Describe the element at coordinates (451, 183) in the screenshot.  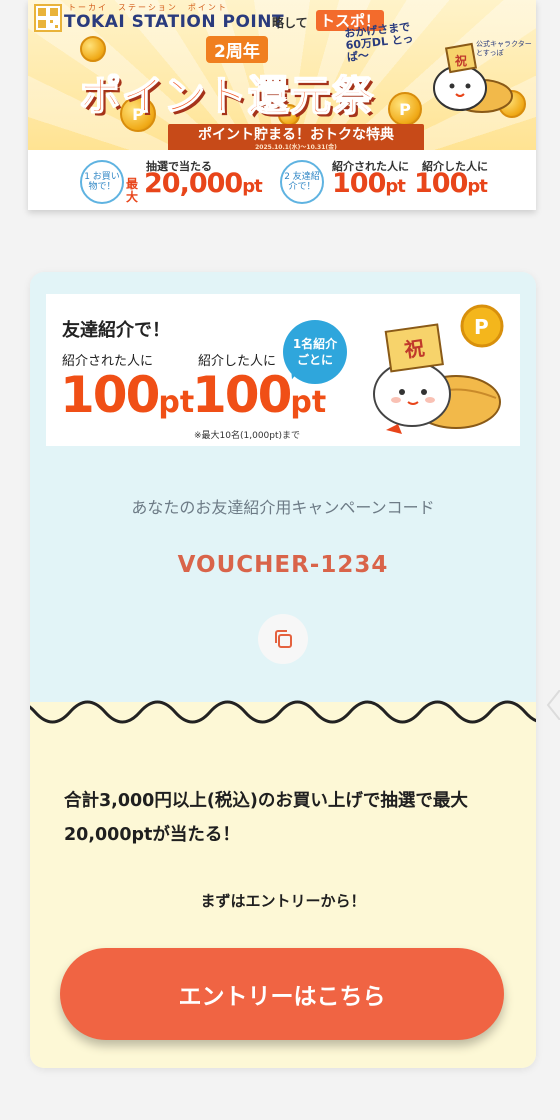
I see `offer3-value: 100pt` at that location.